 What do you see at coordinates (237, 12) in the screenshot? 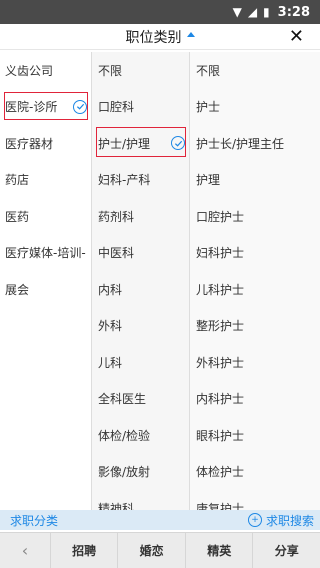
I see `wifi-icon: ▼` at bounding box center [237, 12].